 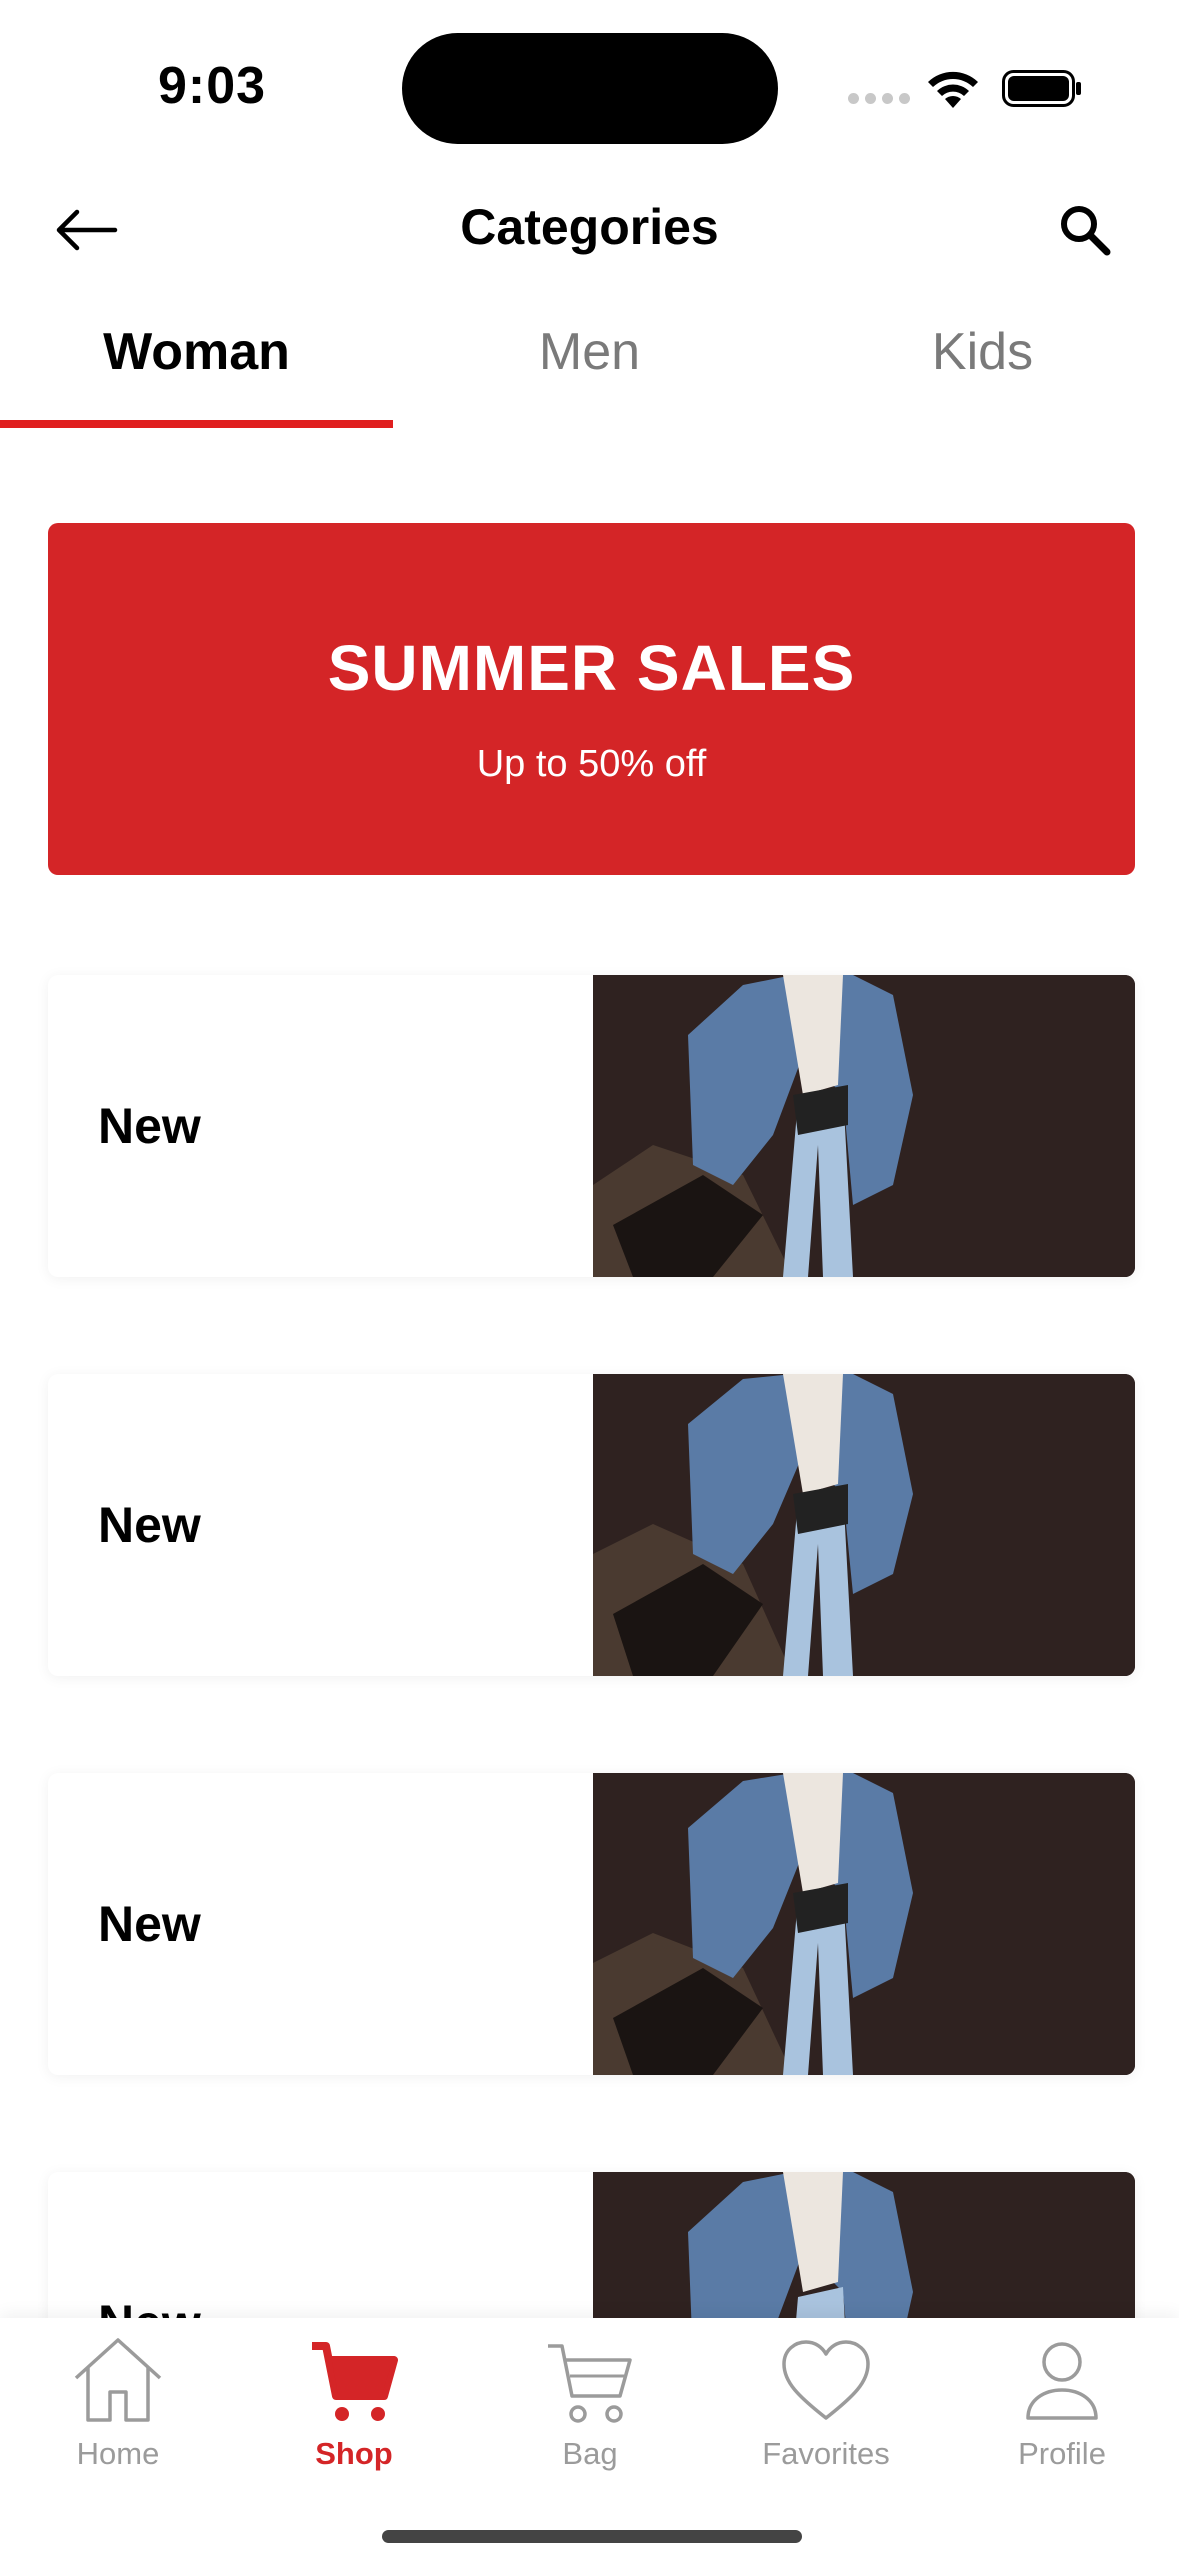 What do you see at coordinates (1041, 88) in the screenshot?
I see `battery-icon` at bounding box center [1041, 88].